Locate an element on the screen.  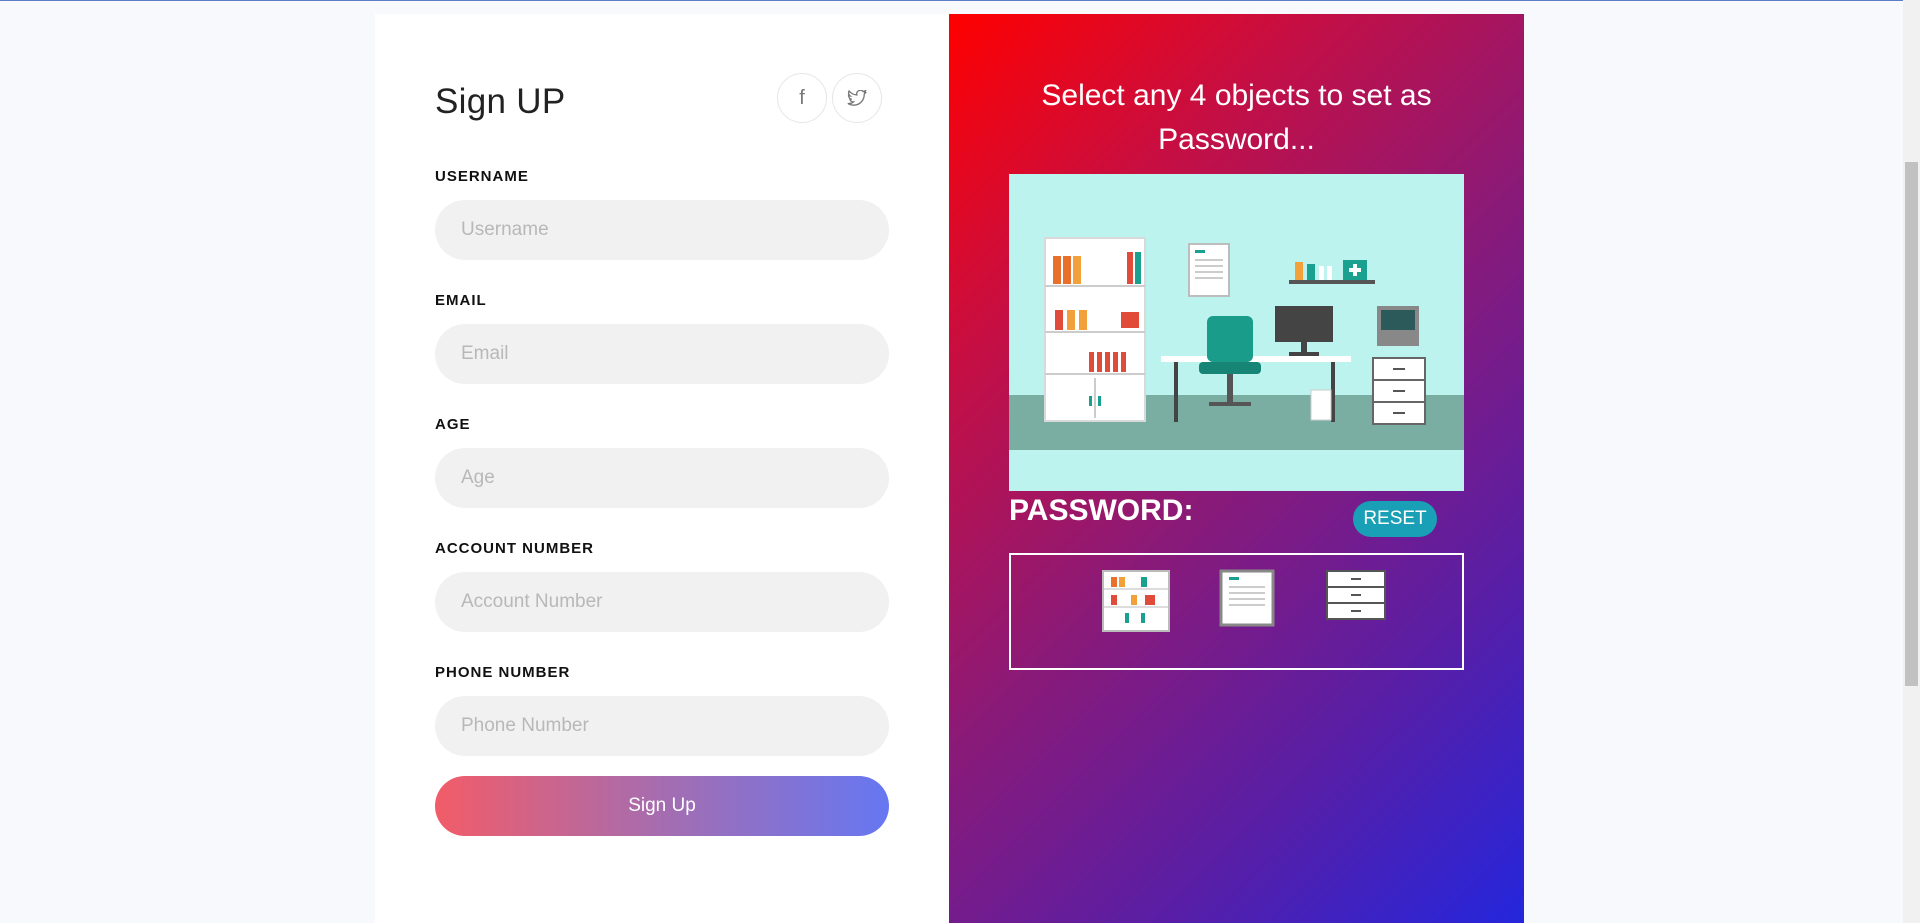
vertical-scrollbar is located at coordinates (1911, 461).